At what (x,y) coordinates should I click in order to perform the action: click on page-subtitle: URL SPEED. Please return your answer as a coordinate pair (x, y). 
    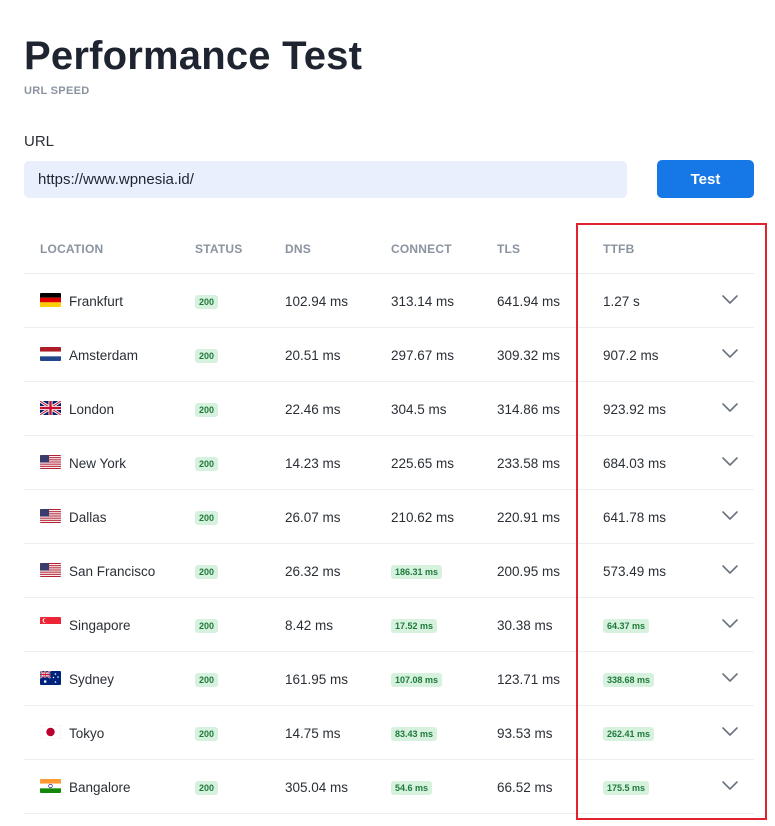
    Looking at the image, I should click on (57, 91).